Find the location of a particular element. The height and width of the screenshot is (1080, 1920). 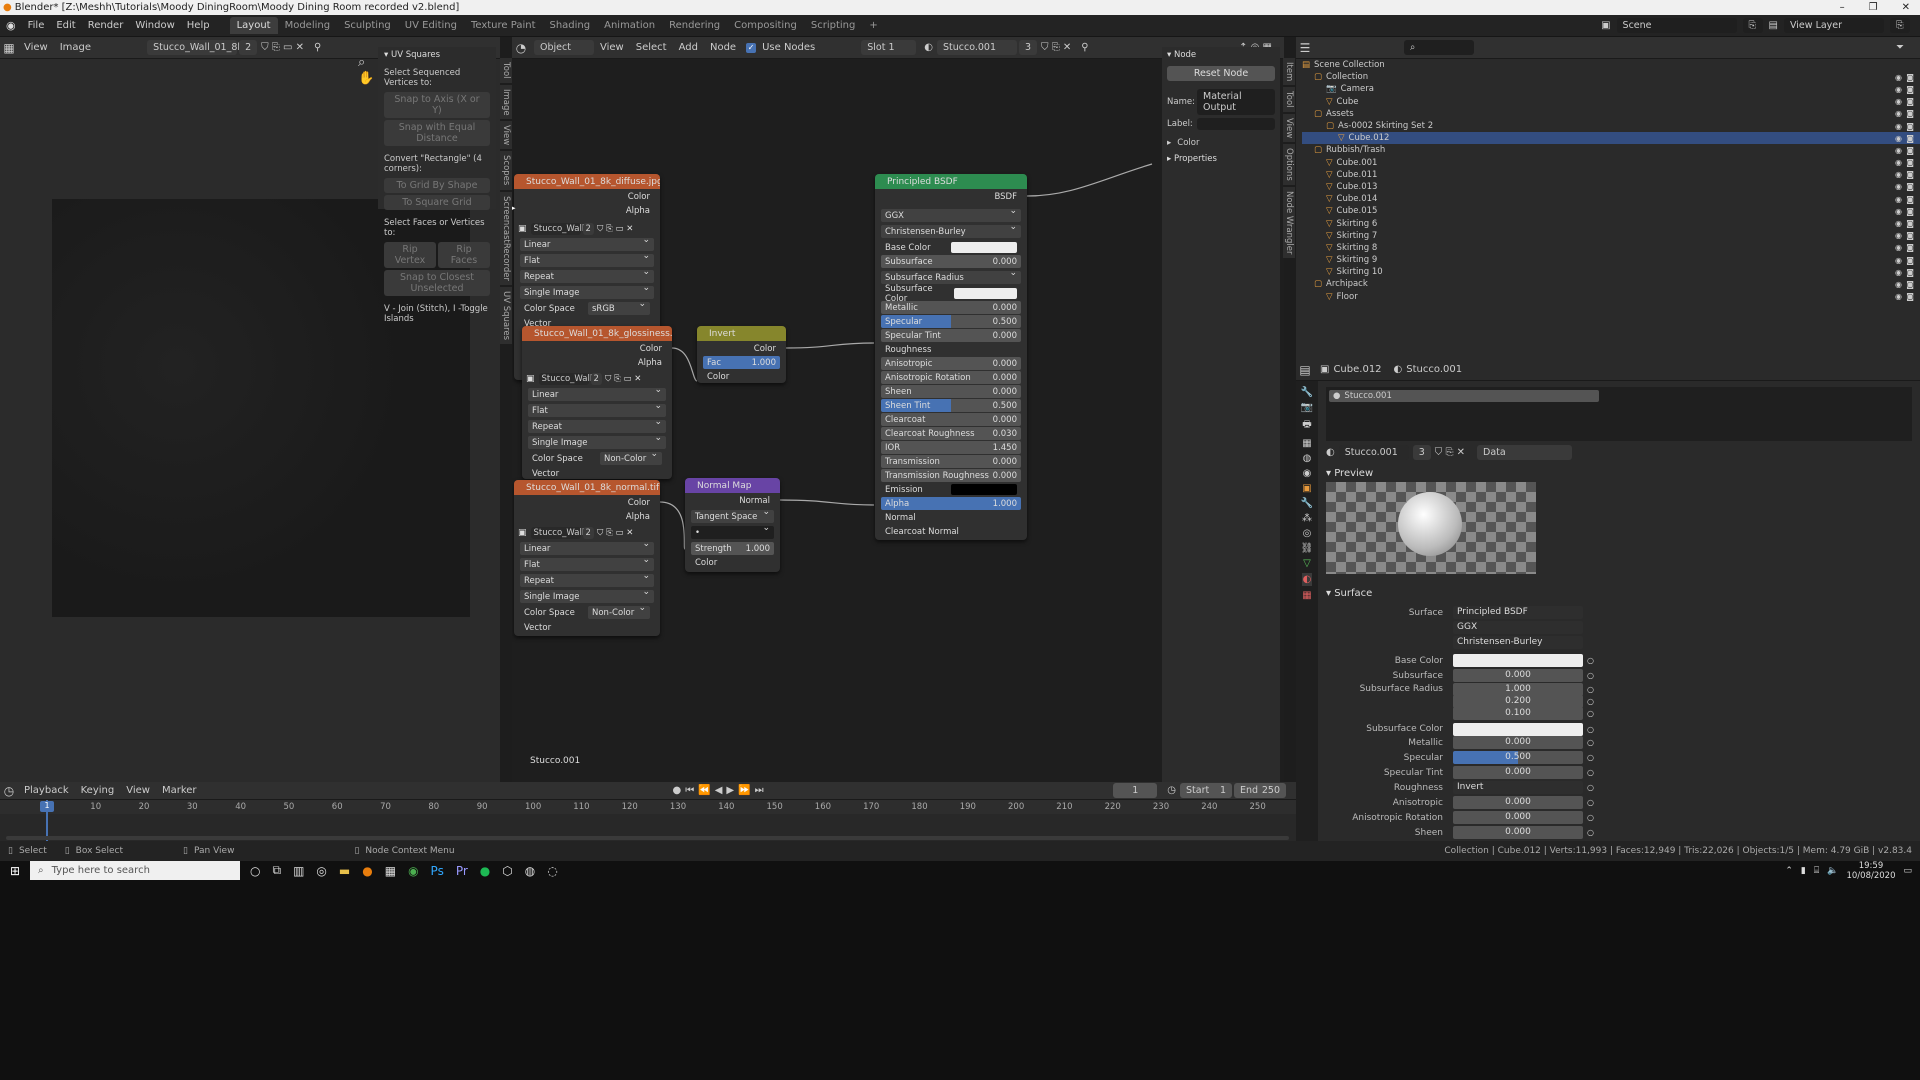

node-label-field is located at coordinates (1236, 124).